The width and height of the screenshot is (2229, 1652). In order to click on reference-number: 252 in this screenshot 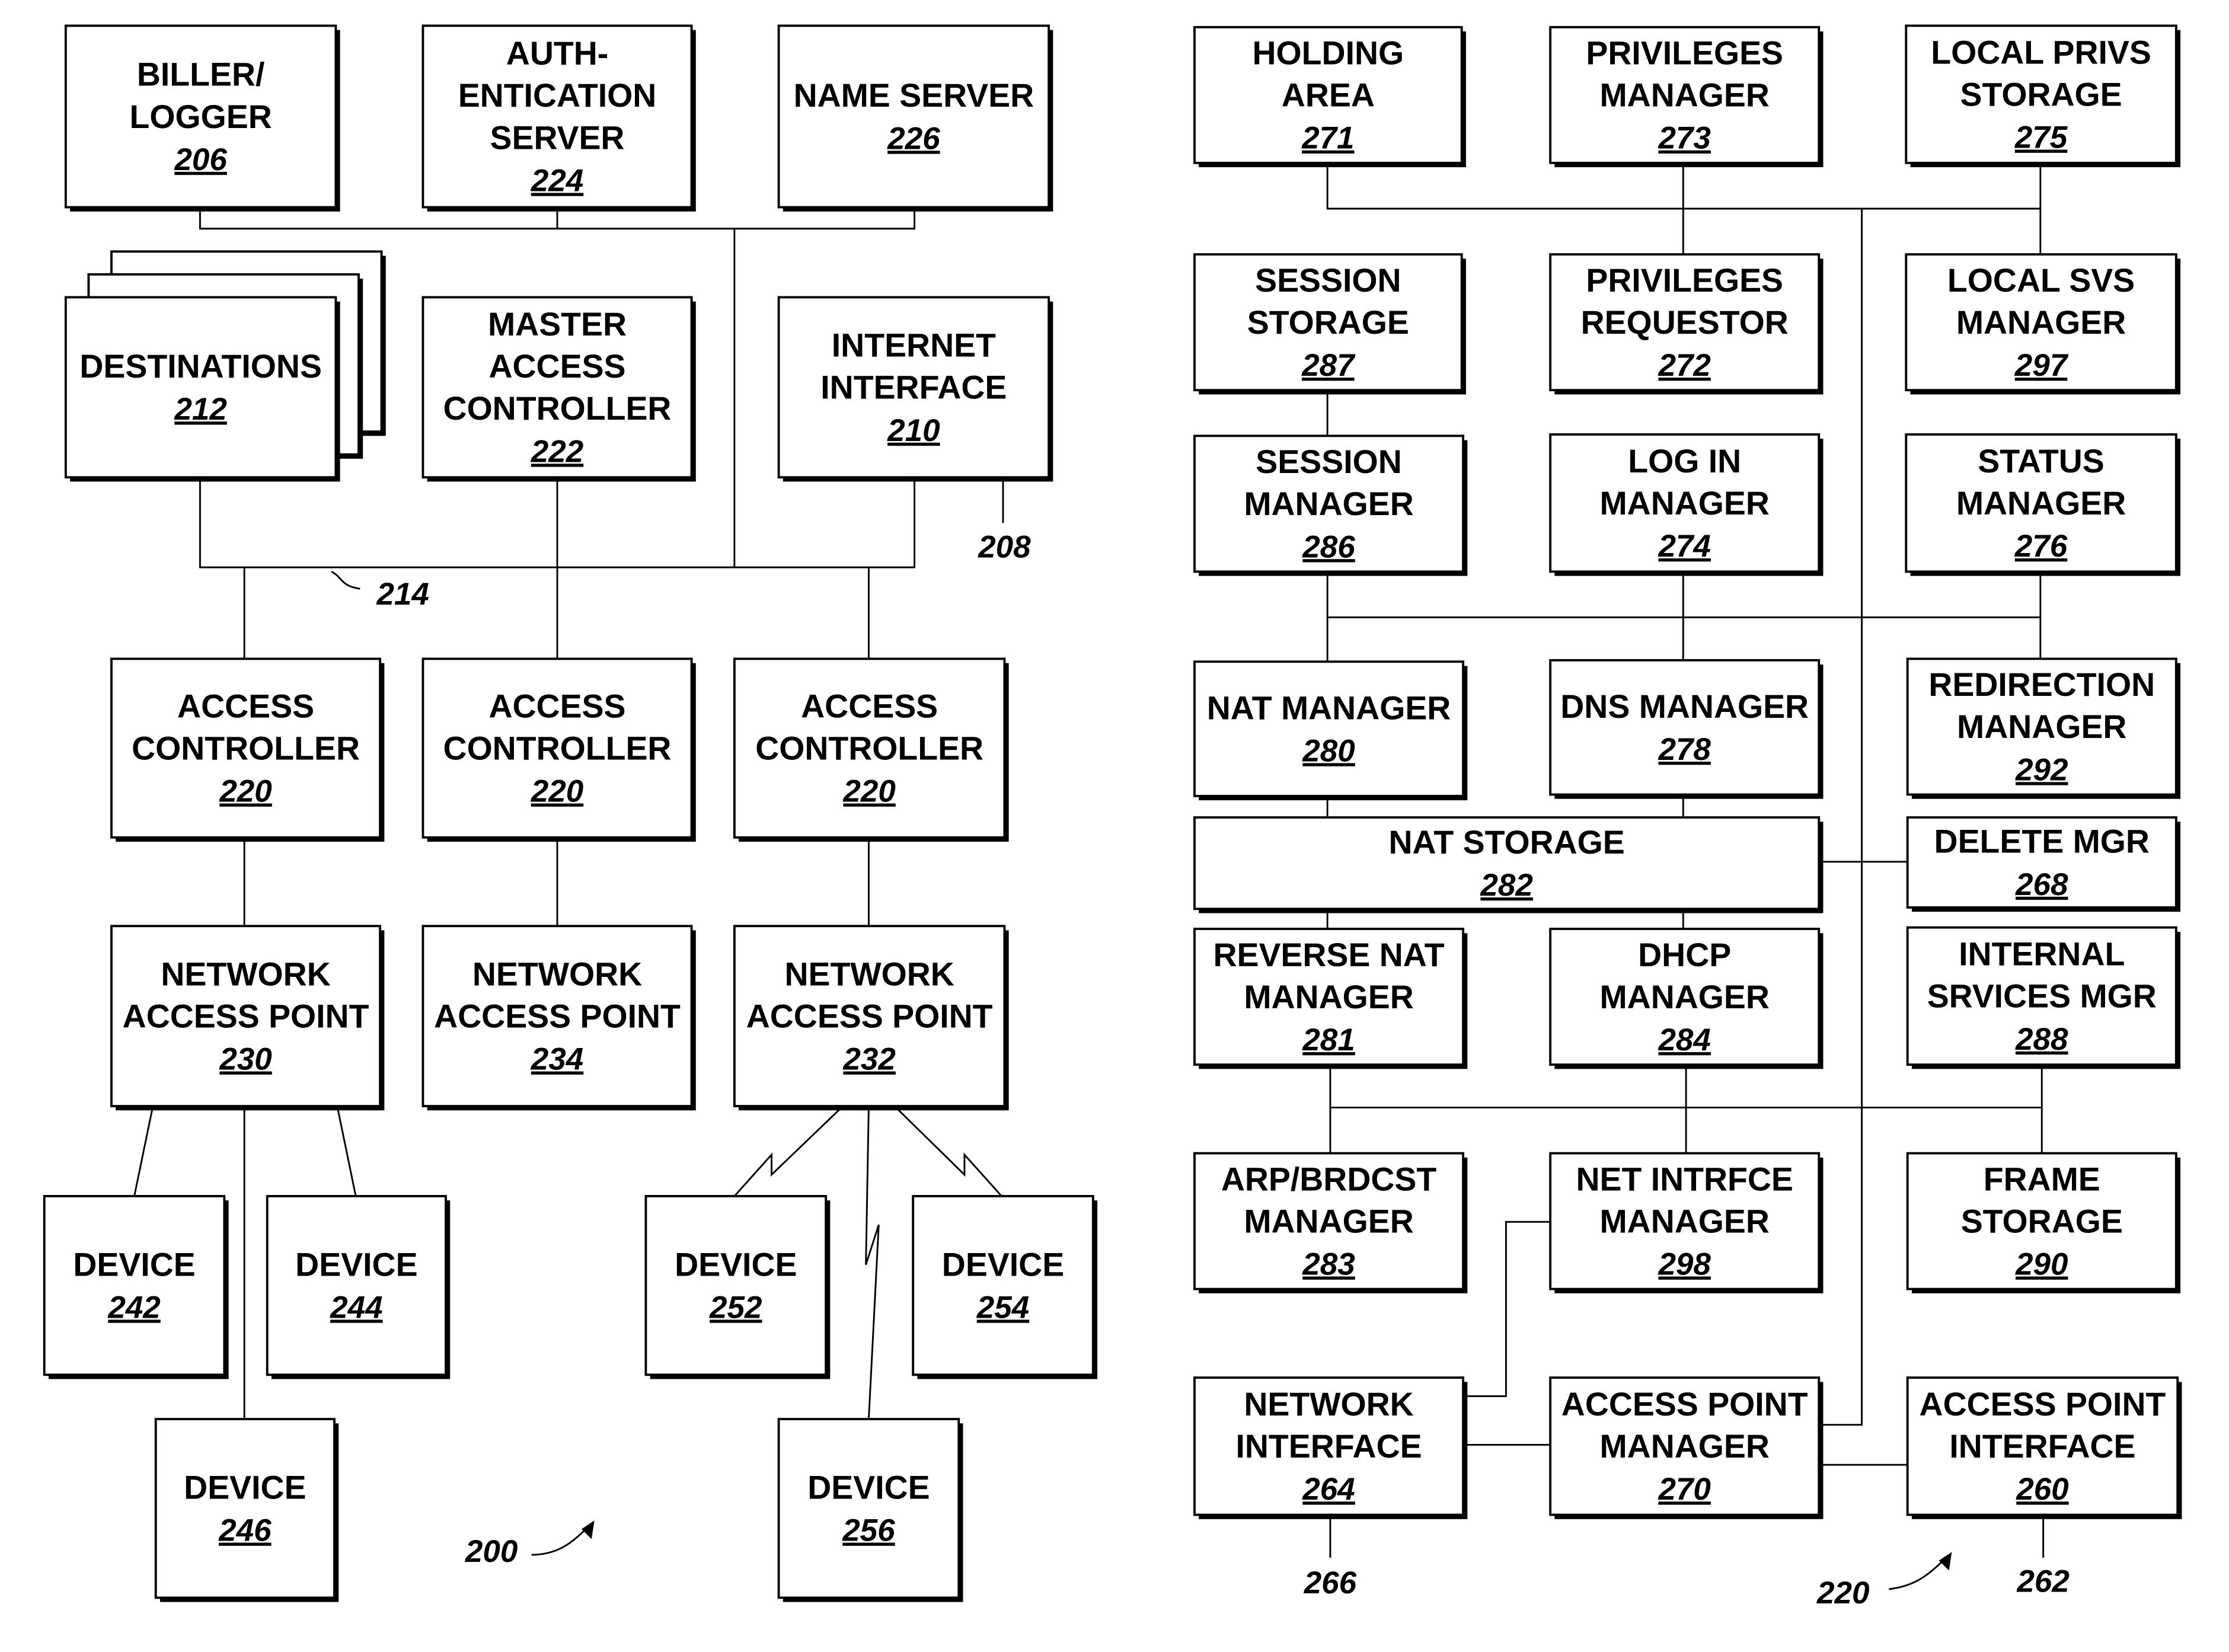, I will do `click(735, 1308)`.